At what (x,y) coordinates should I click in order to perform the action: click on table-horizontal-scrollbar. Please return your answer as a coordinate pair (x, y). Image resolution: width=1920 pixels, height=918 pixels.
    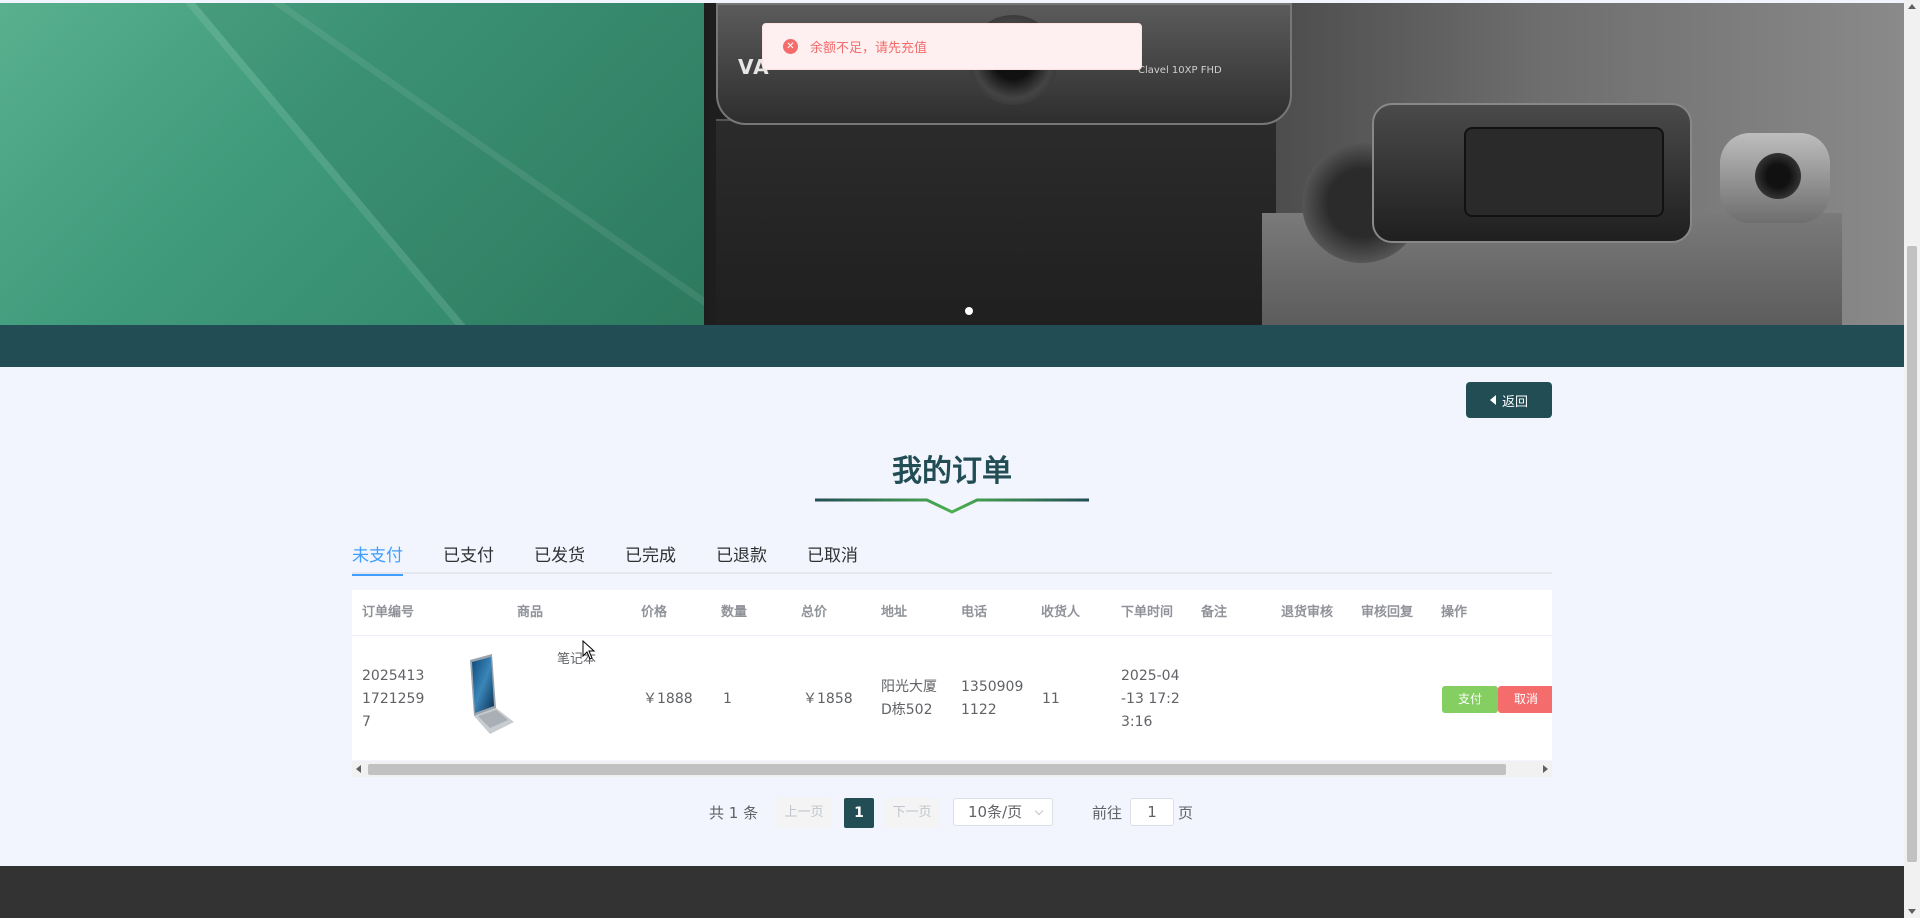
    Looking at the image, I should click on (952, 769).